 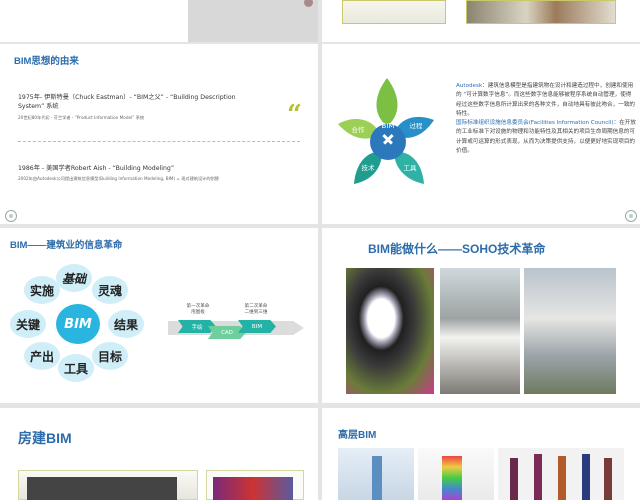 I want to click on bim-flower-diagram: BIM 过程 工具 技术 合作, so click(x=386, y=131).